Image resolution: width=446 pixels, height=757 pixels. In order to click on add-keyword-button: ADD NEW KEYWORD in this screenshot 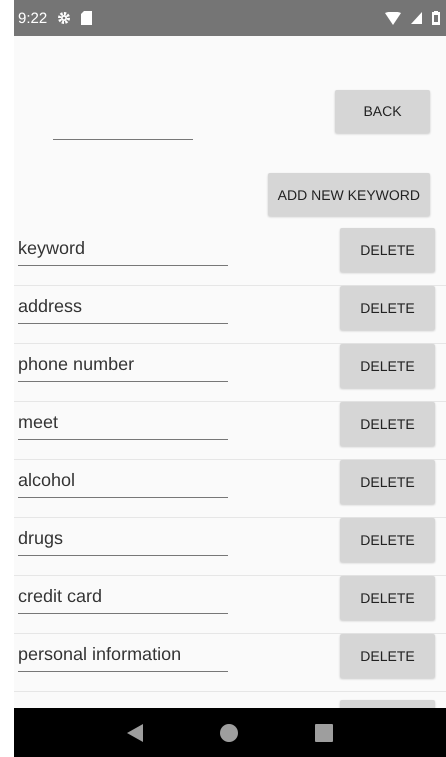, I will do `click(349, 194)`.